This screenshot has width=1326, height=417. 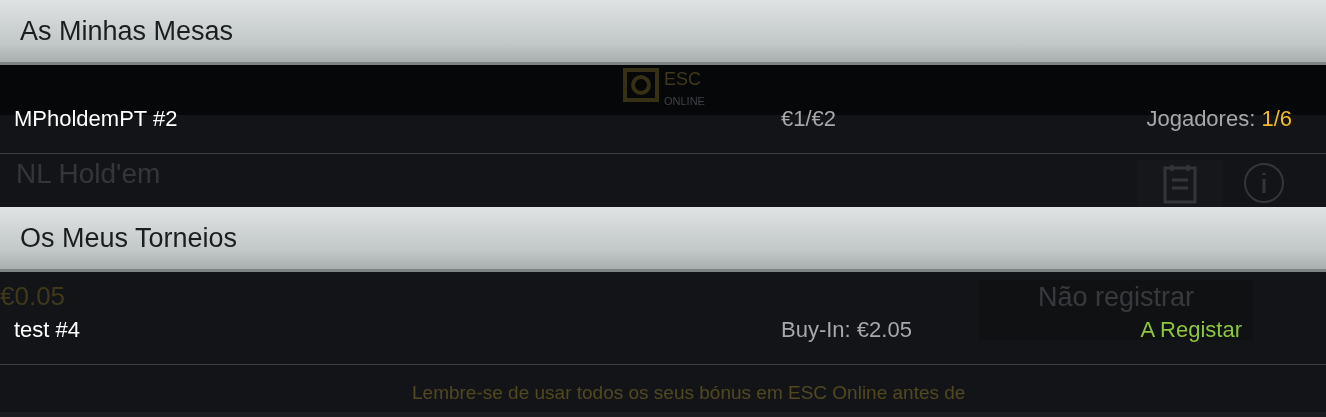 I want to click on stakes: €1/€2, so click(x=809, y=118).